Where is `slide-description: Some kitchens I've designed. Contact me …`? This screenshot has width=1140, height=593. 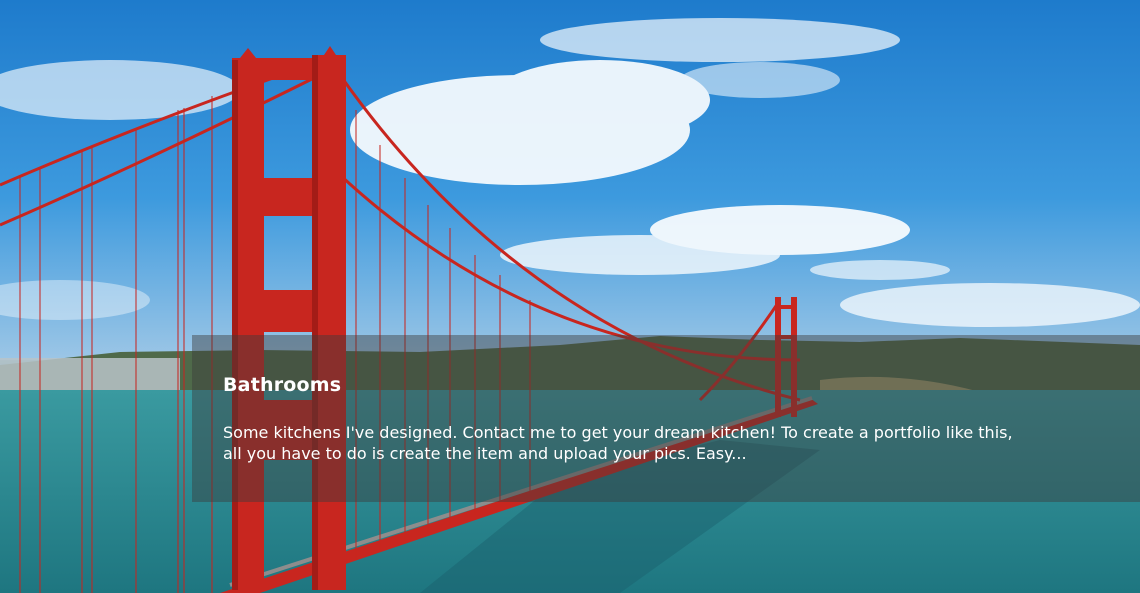 slide-description: Some kitchens I've designed. Contact me … is located at coordinates (618, 443).